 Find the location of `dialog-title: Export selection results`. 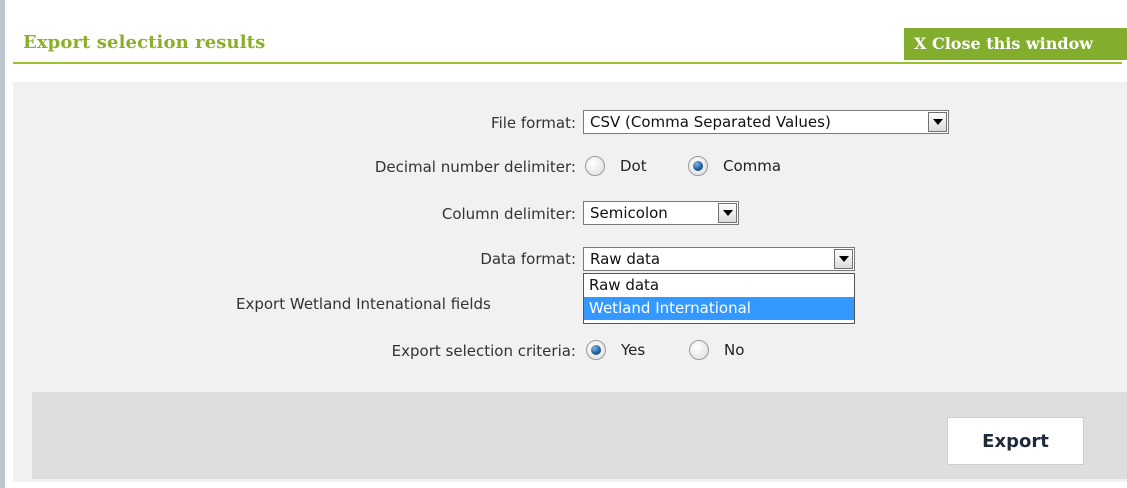

dialog-title: Export selection results is located at coordinates (144, 42).